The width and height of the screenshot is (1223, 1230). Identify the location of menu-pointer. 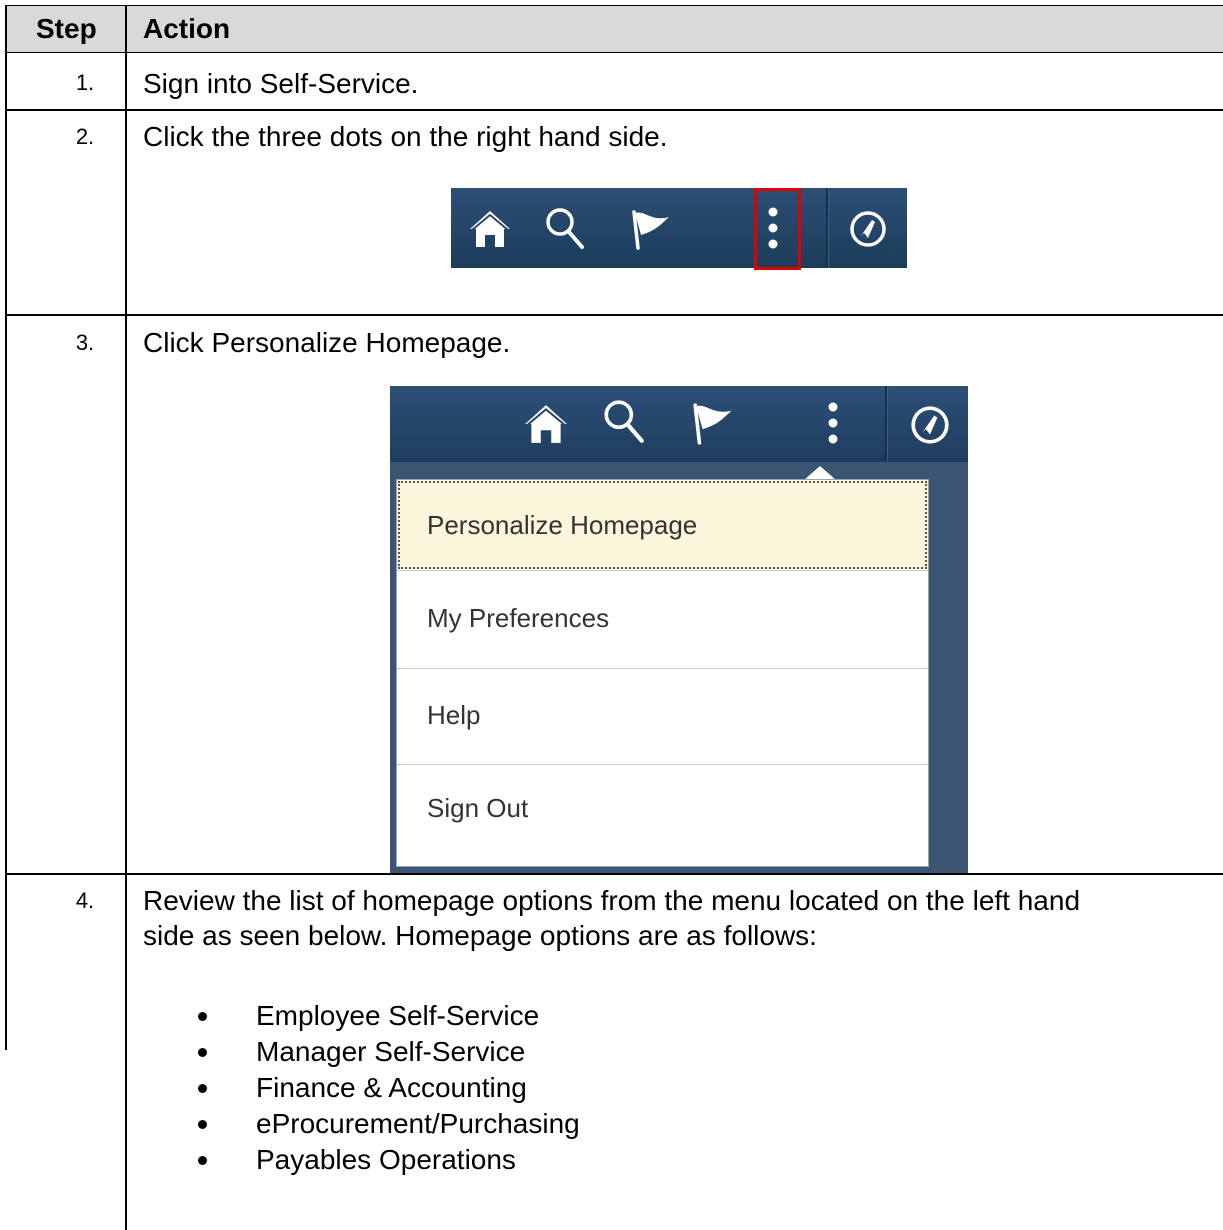
(820, 473).